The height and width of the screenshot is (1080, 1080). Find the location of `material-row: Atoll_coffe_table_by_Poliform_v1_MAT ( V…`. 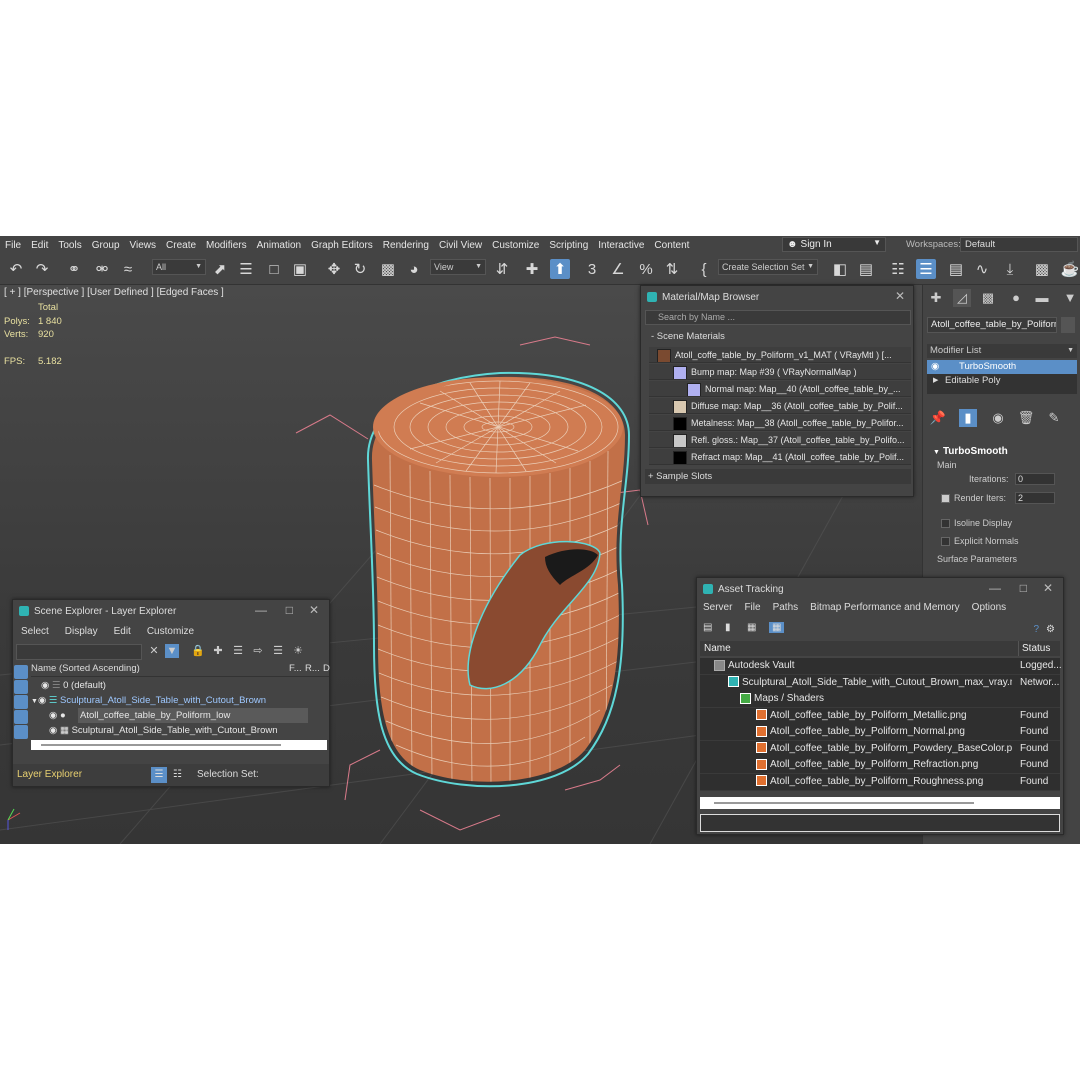

material-row: Atoll_coffe_table_by_Poliform_v1_MAT ( V… is located at coordinates (780, 355).